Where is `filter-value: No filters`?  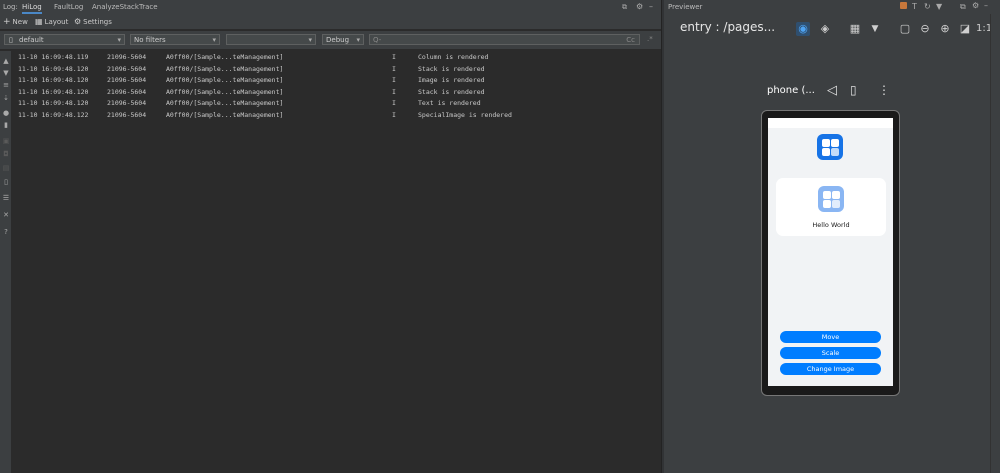 filter-value: No filters is located at coordinates (150, 40).